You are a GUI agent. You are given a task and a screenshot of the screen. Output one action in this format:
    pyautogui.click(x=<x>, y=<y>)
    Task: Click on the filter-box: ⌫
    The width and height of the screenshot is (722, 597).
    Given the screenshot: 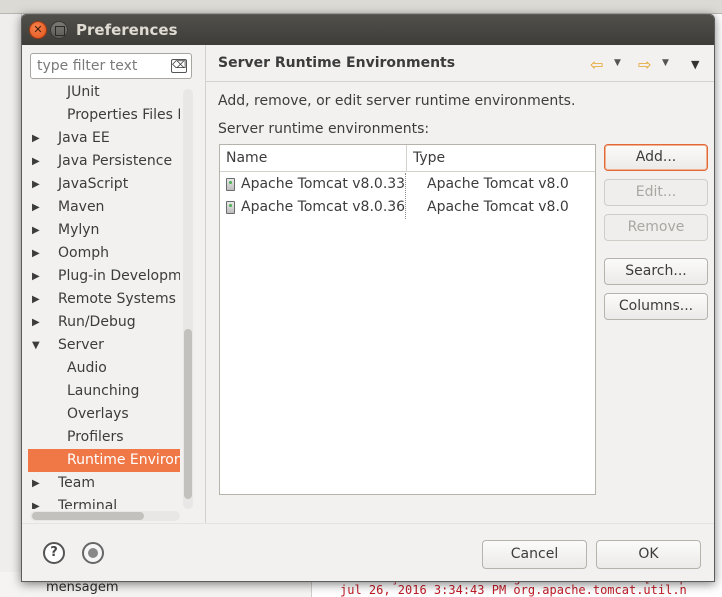 What is the action you would take?
    pyautogui.click(x=111, y=66)
    